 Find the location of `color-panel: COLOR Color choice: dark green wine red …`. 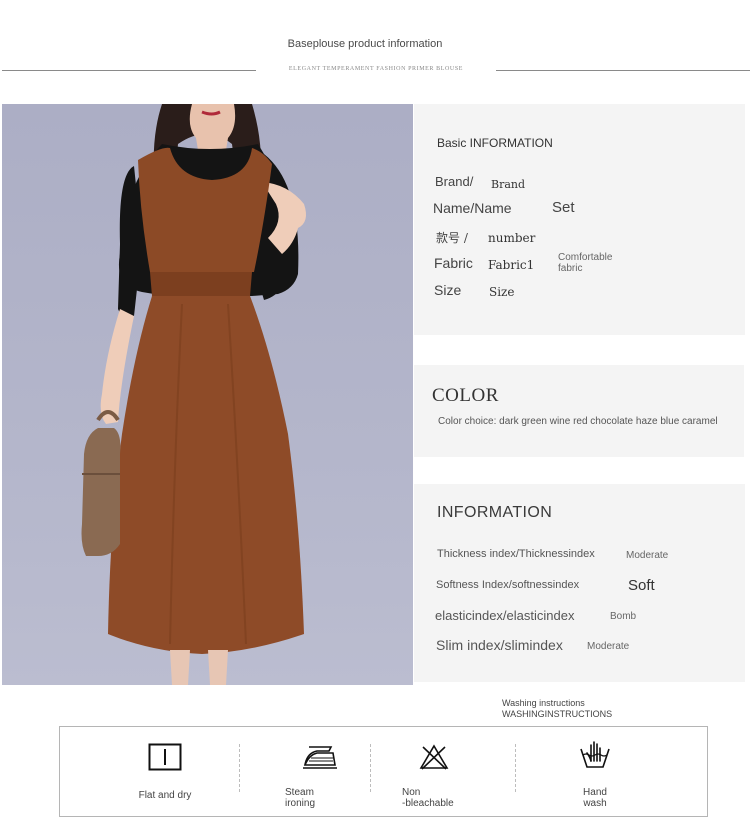

color-panel: COLOR Color choice: dark green wine red … is located at coordinates (579, 411).